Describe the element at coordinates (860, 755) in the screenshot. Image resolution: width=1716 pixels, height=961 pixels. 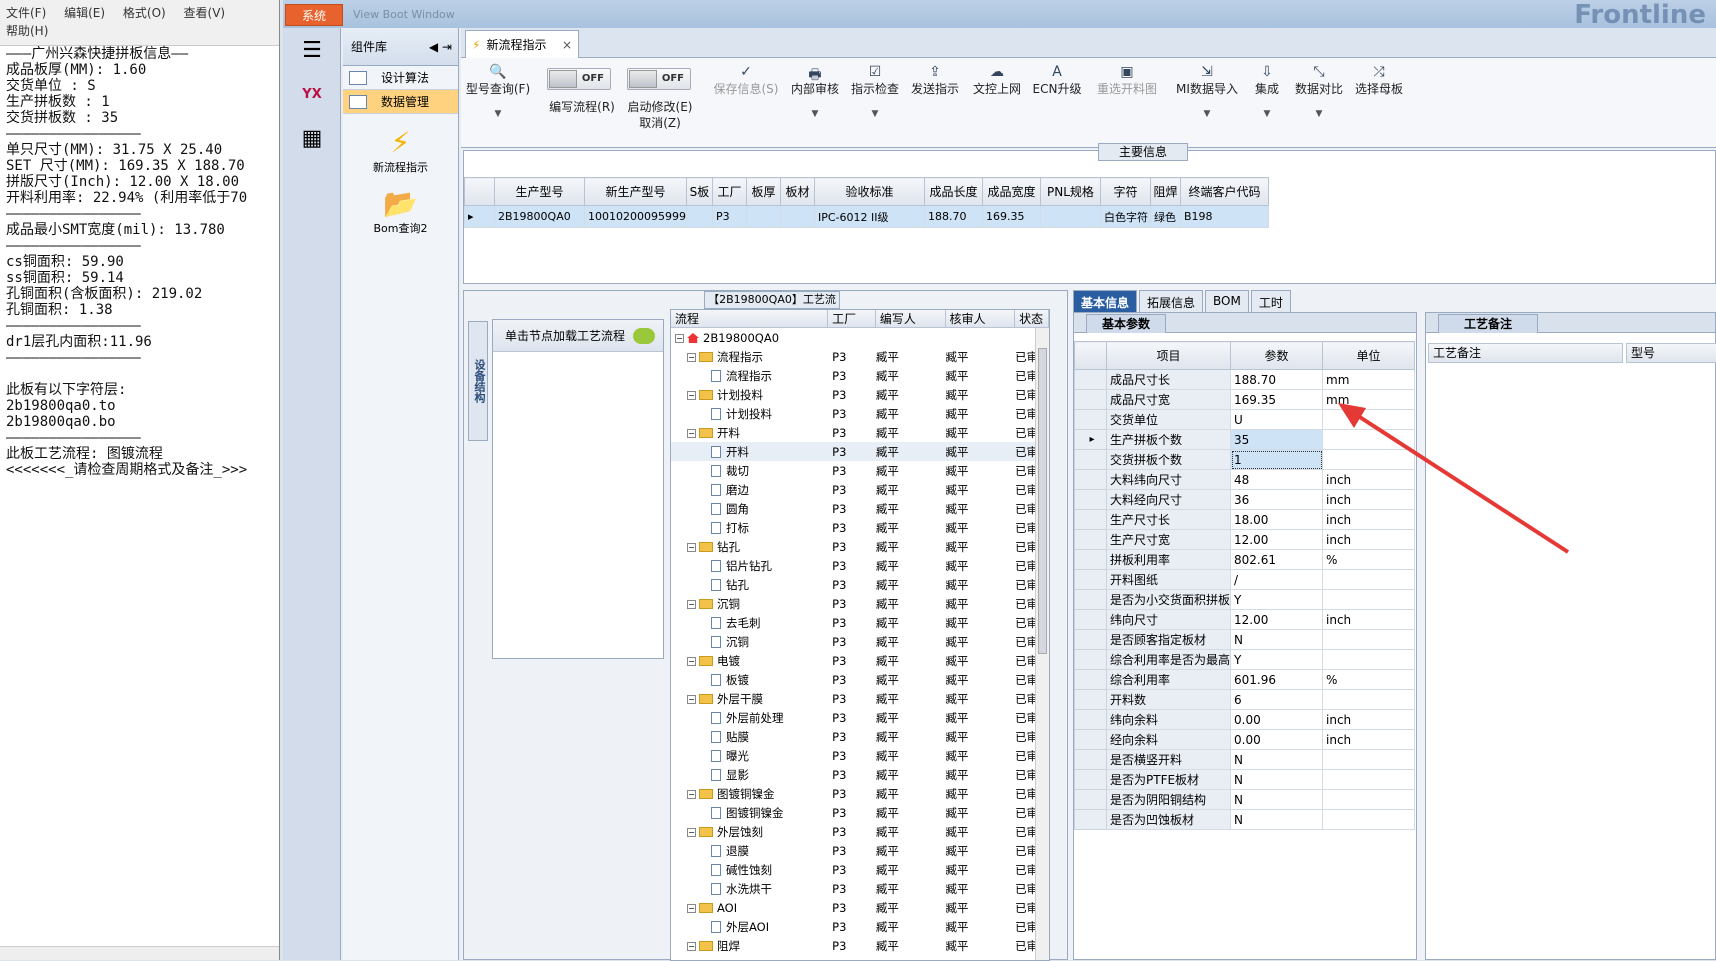
I see `tree-node: 曝光 P3 臧平 臧平 已审核` at that location.